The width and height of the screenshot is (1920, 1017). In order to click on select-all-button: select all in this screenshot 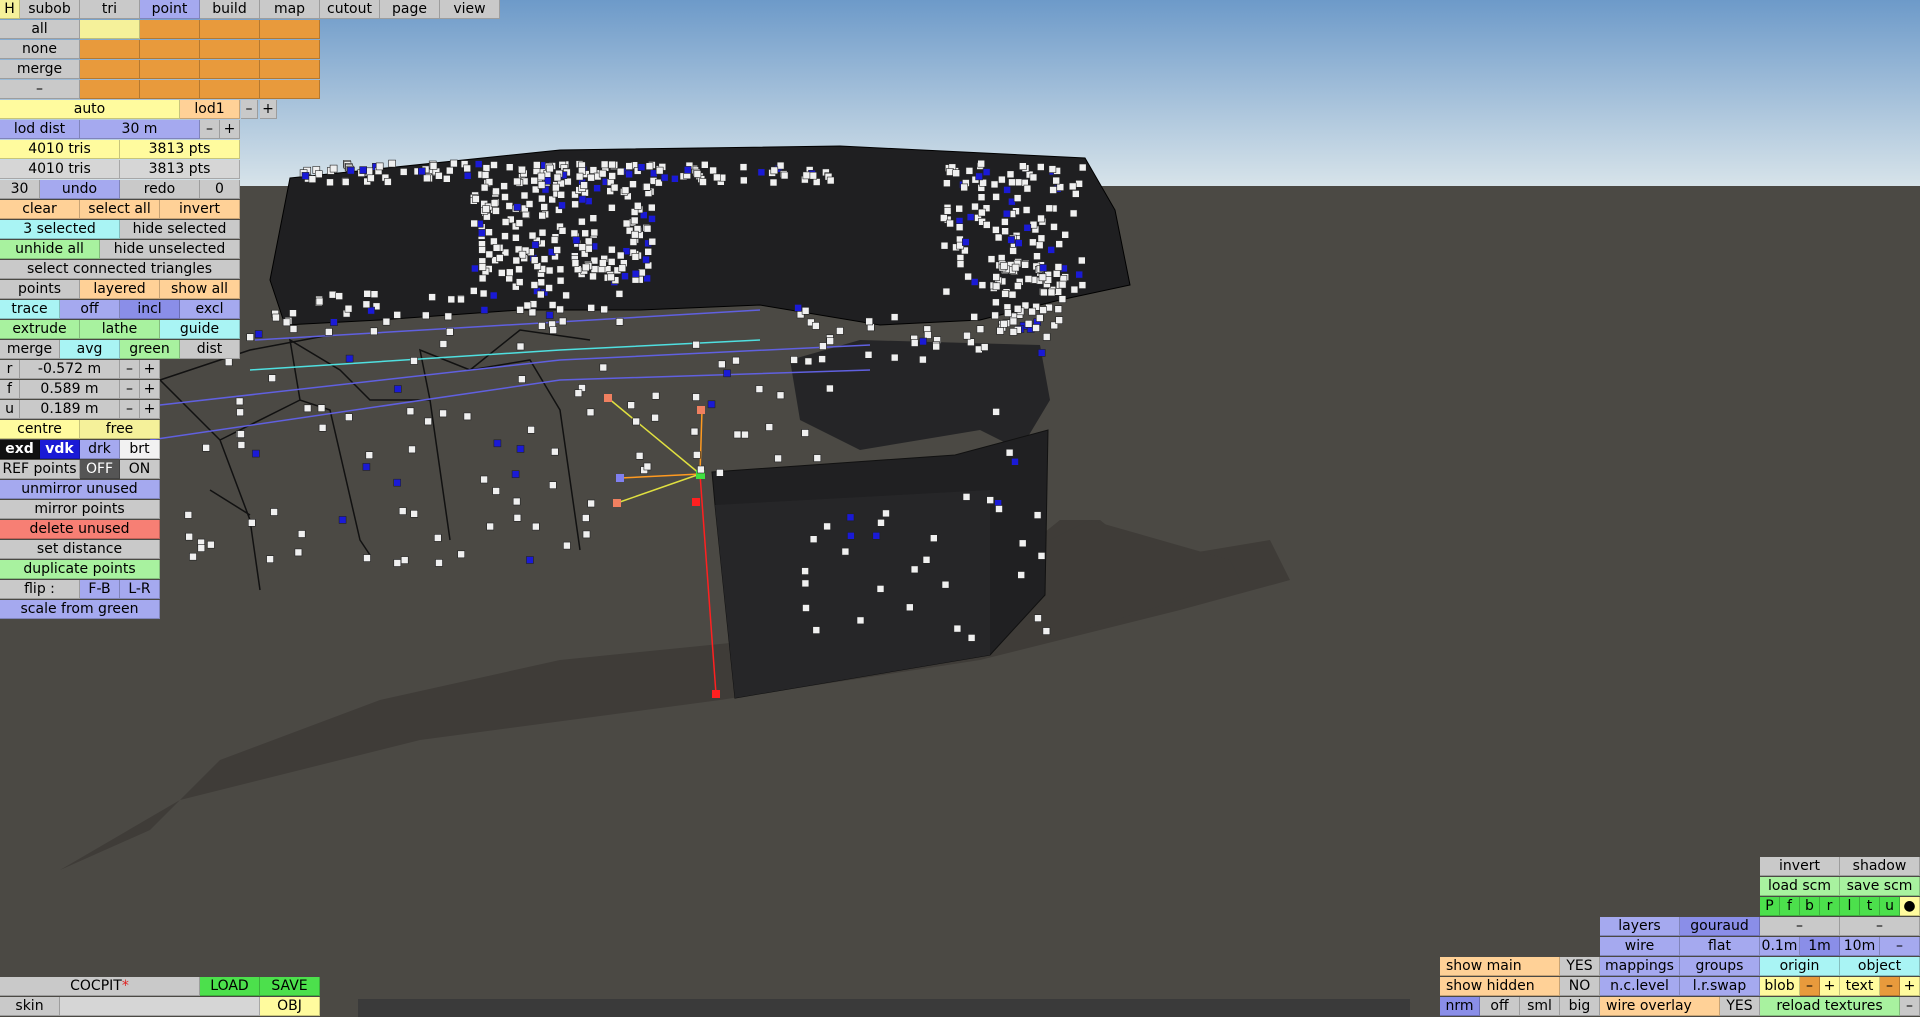, I will do `click(120, 209)`.